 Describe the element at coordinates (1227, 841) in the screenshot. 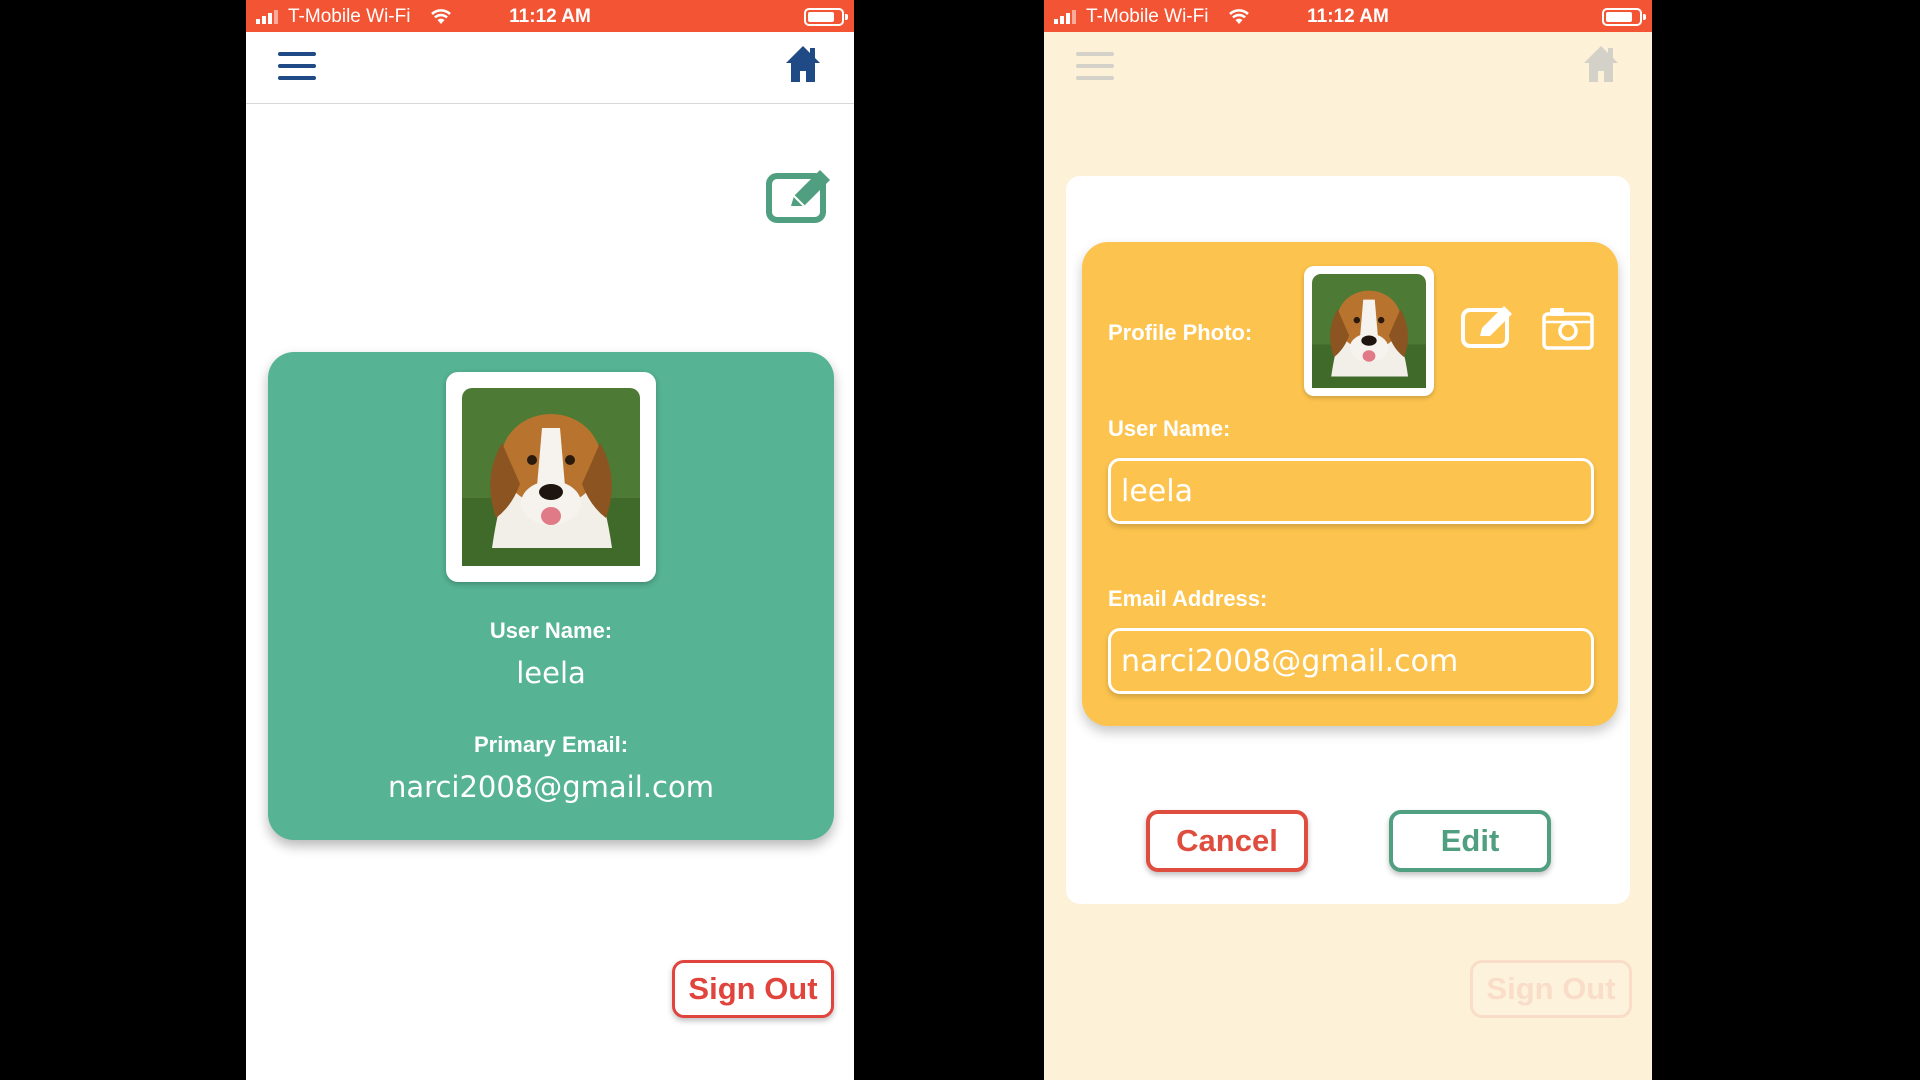

I see `cancel-button: Cancel` at that location.